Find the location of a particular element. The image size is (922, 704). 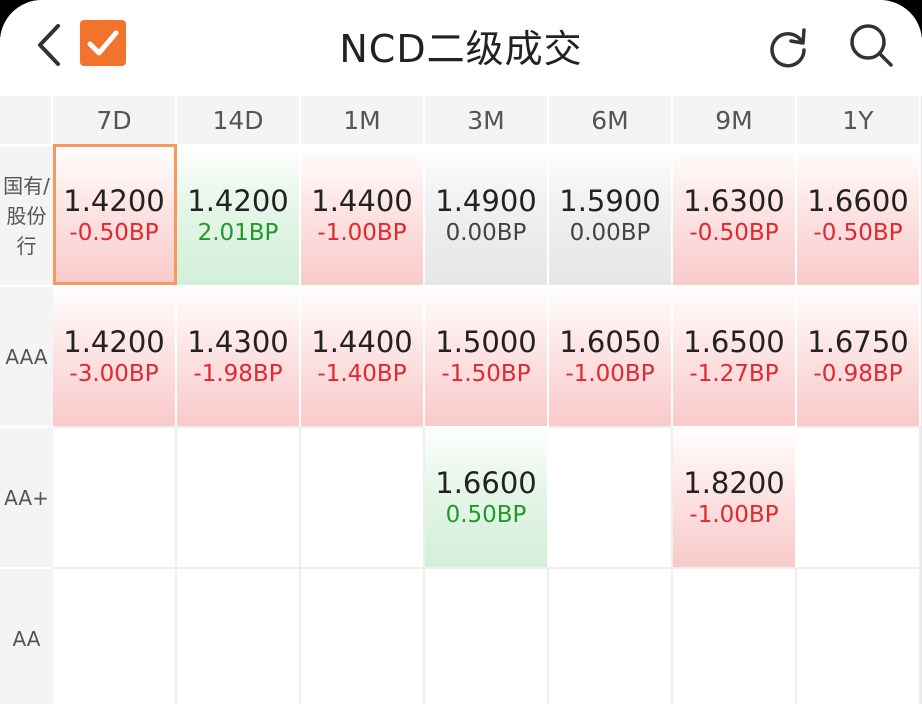

rate-cell: 1.4200 -3.00BP is located at coordinates (115, 355).